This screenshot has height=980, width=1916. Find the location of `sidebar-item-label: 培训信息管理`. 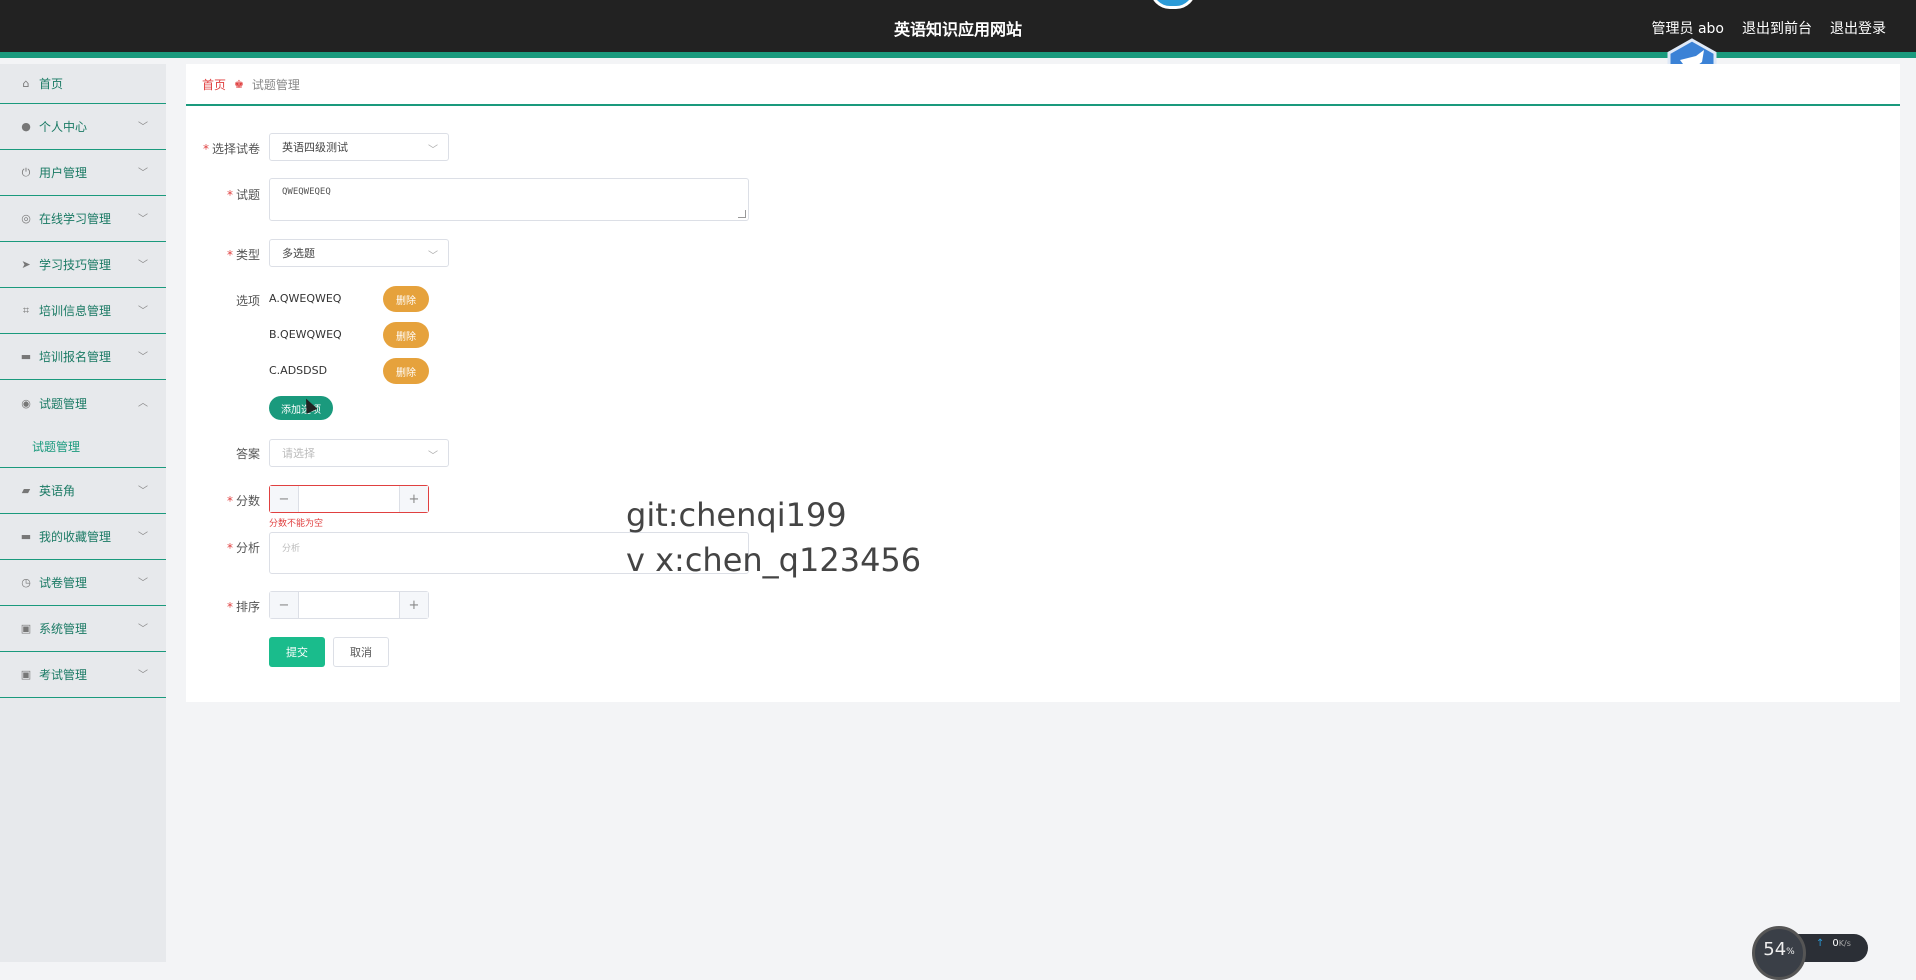

sidebar-item-label: 培训信息管理 is located at coordinates (75, 311).